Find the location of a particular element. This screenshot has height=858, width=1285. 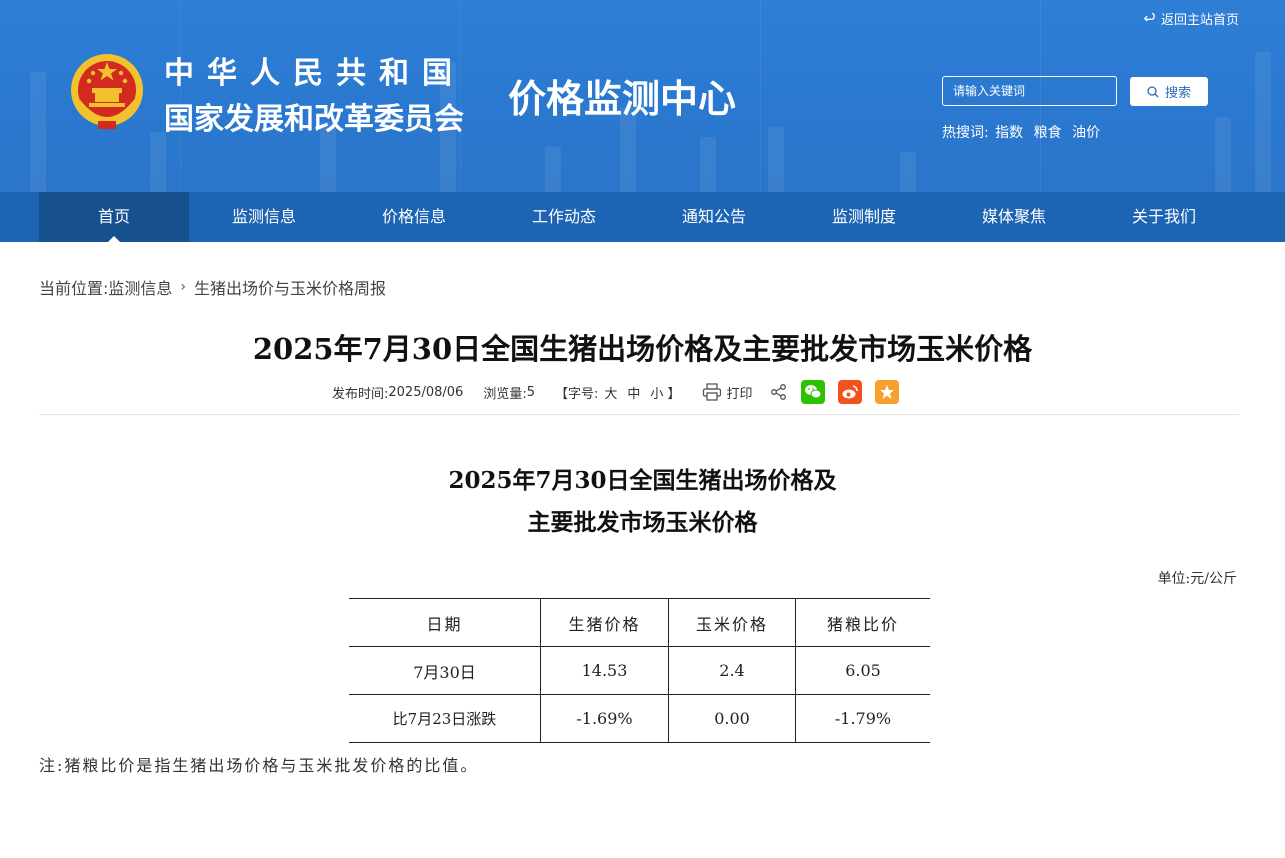

font-size-small: 小 is located at coordinates (656, 392).